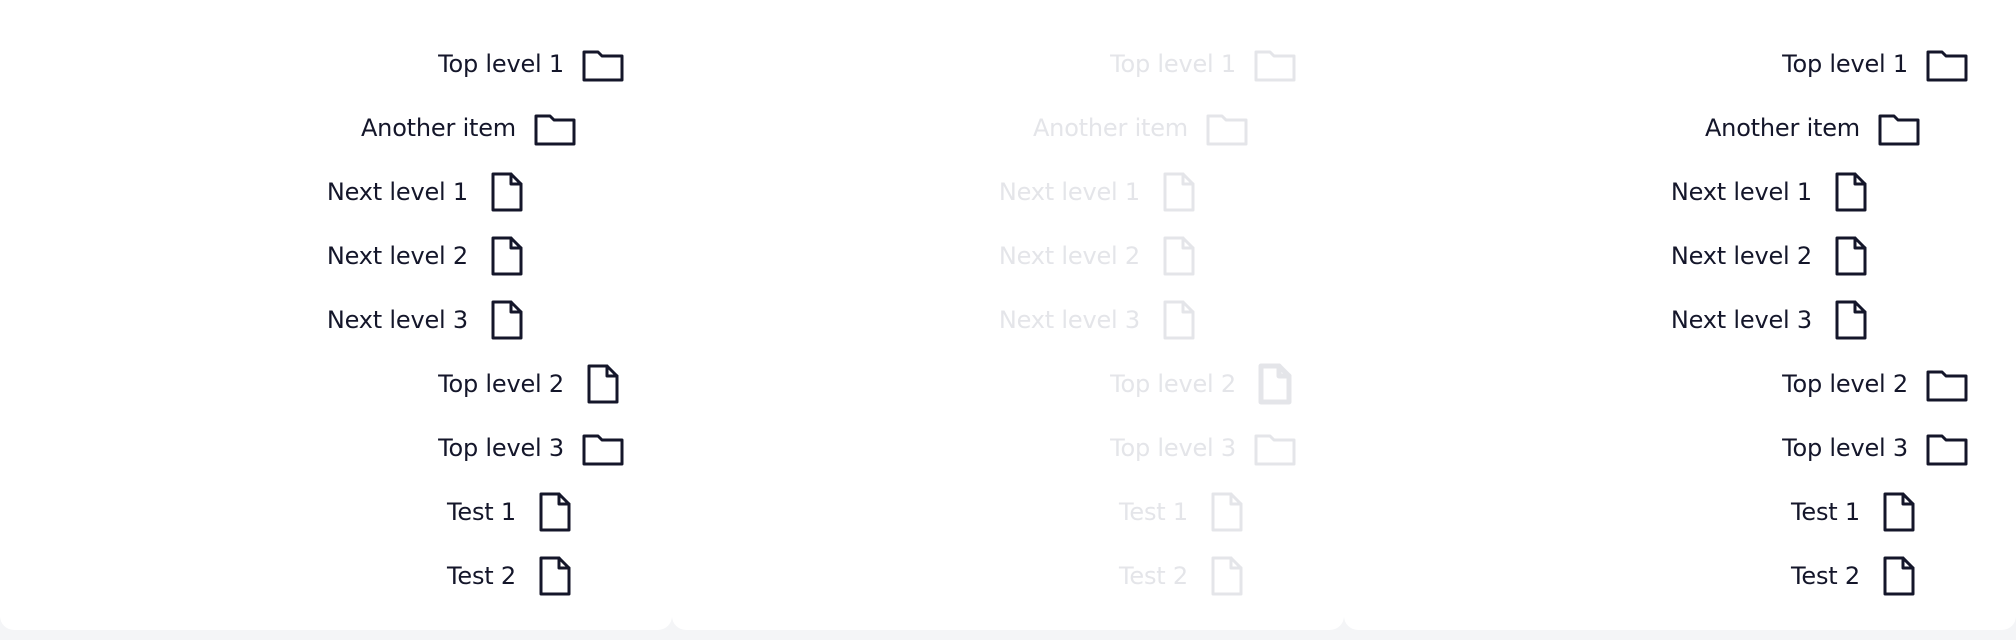 The width and height of the screenshot is (2016, 640). Describe the element at coordinates (985, 384) in the screenshot. I see `tree-item-drag-target: Top level 2` at that location.